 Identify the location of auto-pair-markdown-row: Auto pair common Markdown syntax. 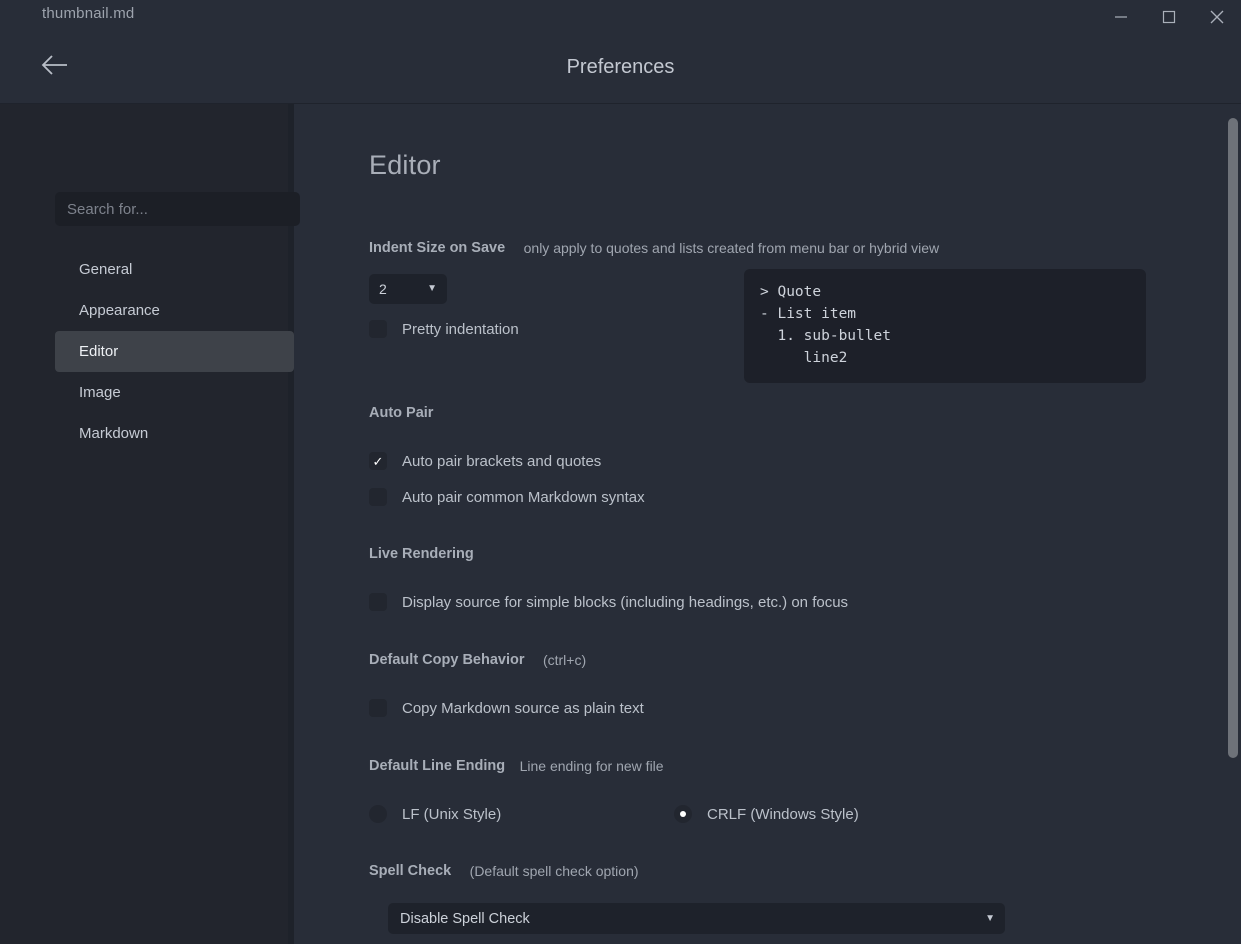
(507, 497).